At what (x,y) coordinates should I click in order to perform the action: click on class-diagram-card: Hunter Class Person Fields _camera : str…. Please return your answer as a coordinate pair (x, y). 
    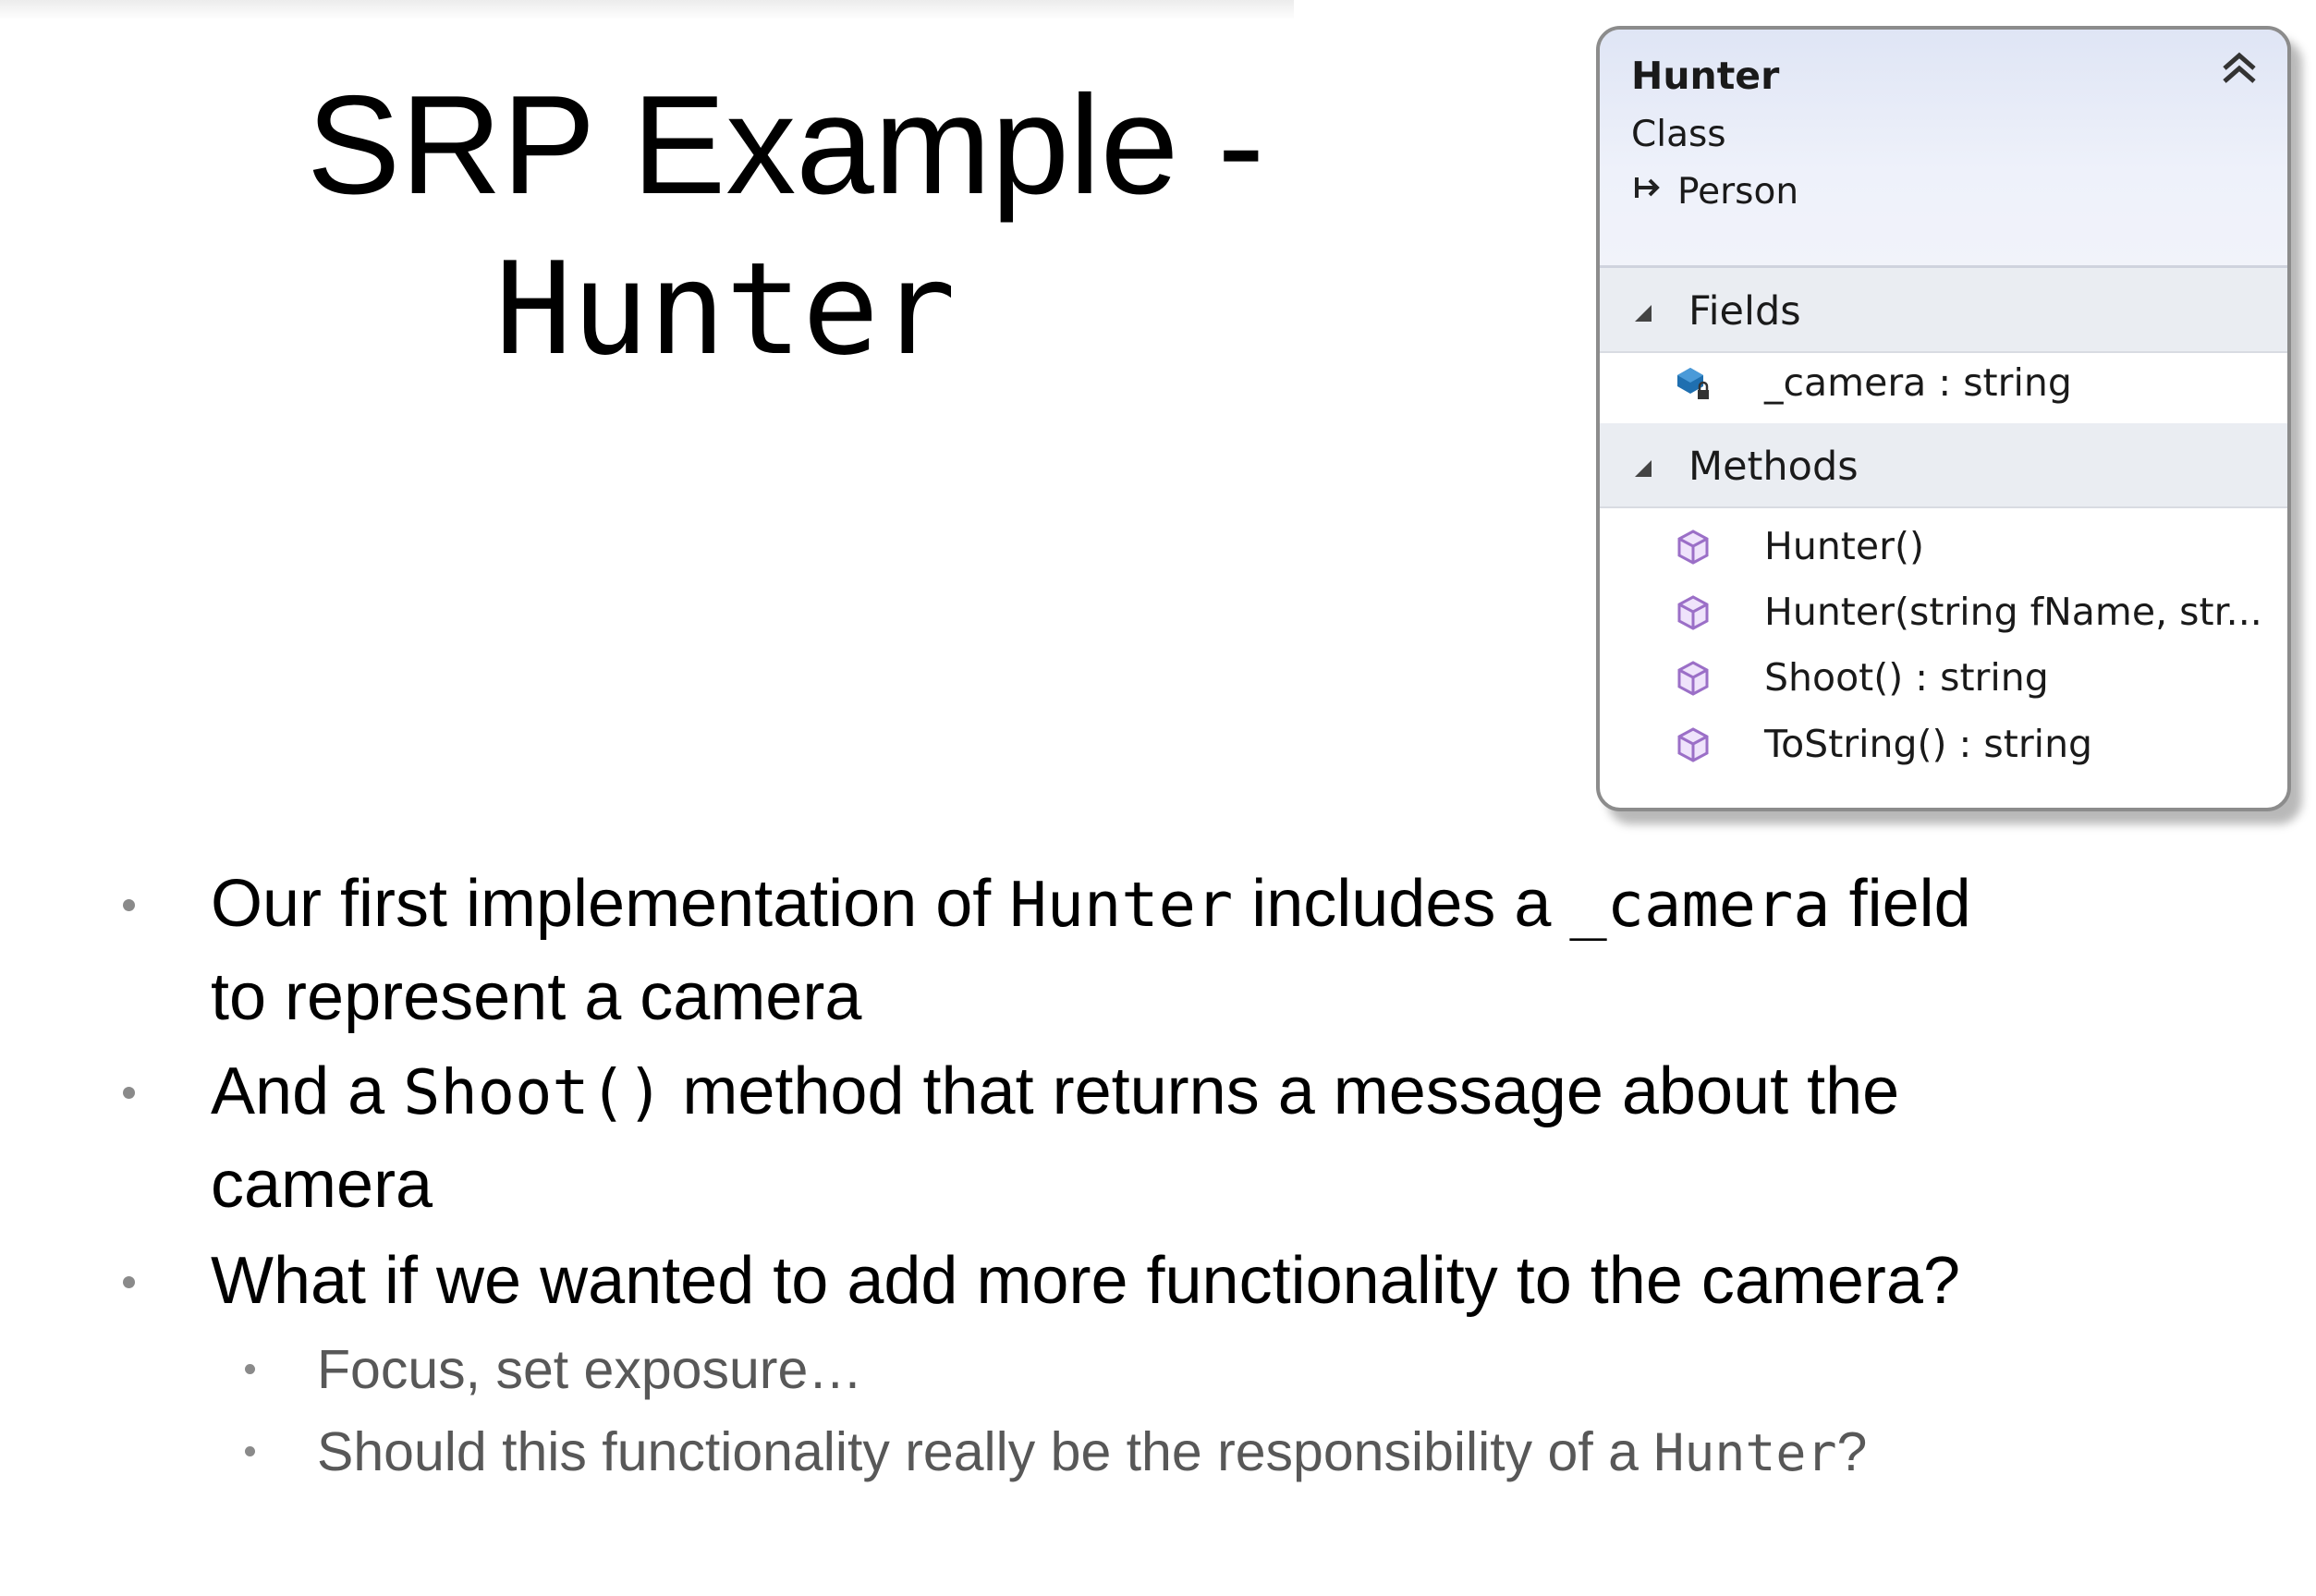
    Looking at the image, I should click on (1943, 418).